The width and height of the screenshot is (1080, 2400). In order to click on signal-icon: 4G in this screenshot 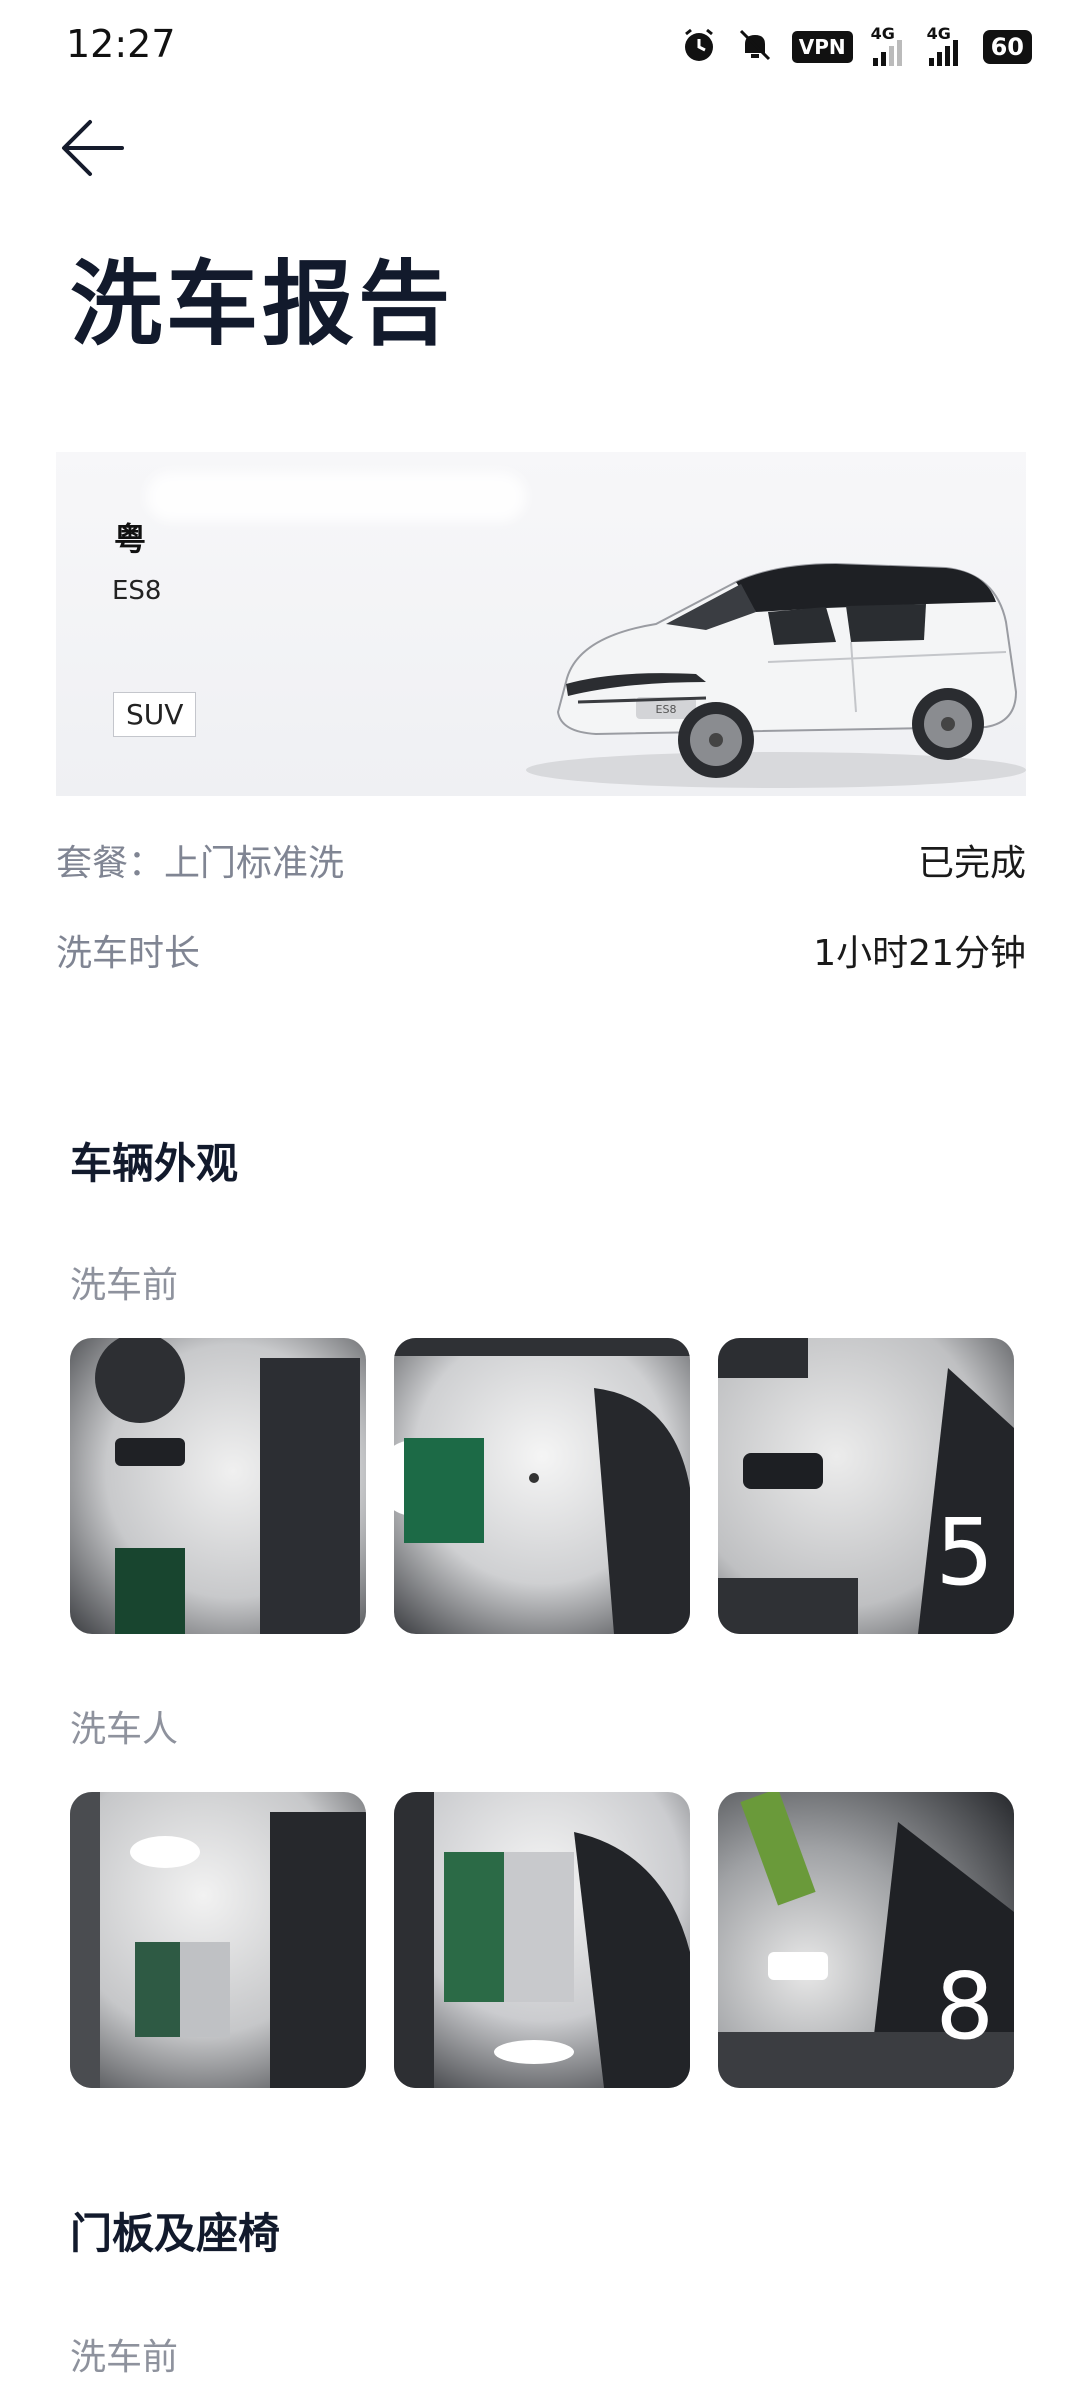, I will do `click(890, 45)`.